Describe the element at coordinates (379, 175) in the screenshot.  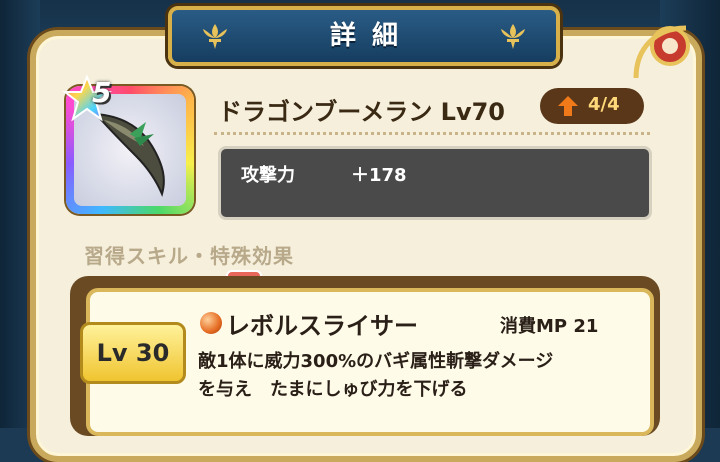
I see `stat-value: ＋178` at that location.